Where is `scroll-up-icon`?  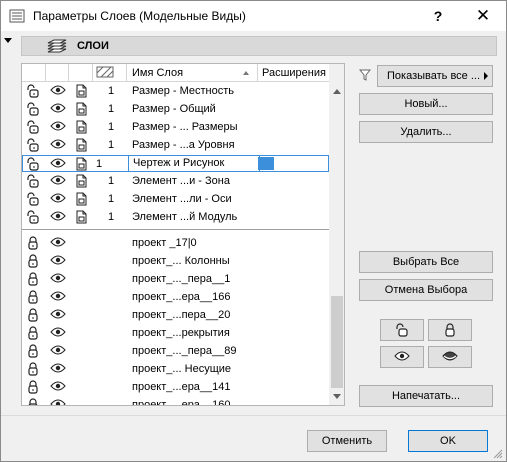
scroll-up-icon is located at coordinates (337, 91).